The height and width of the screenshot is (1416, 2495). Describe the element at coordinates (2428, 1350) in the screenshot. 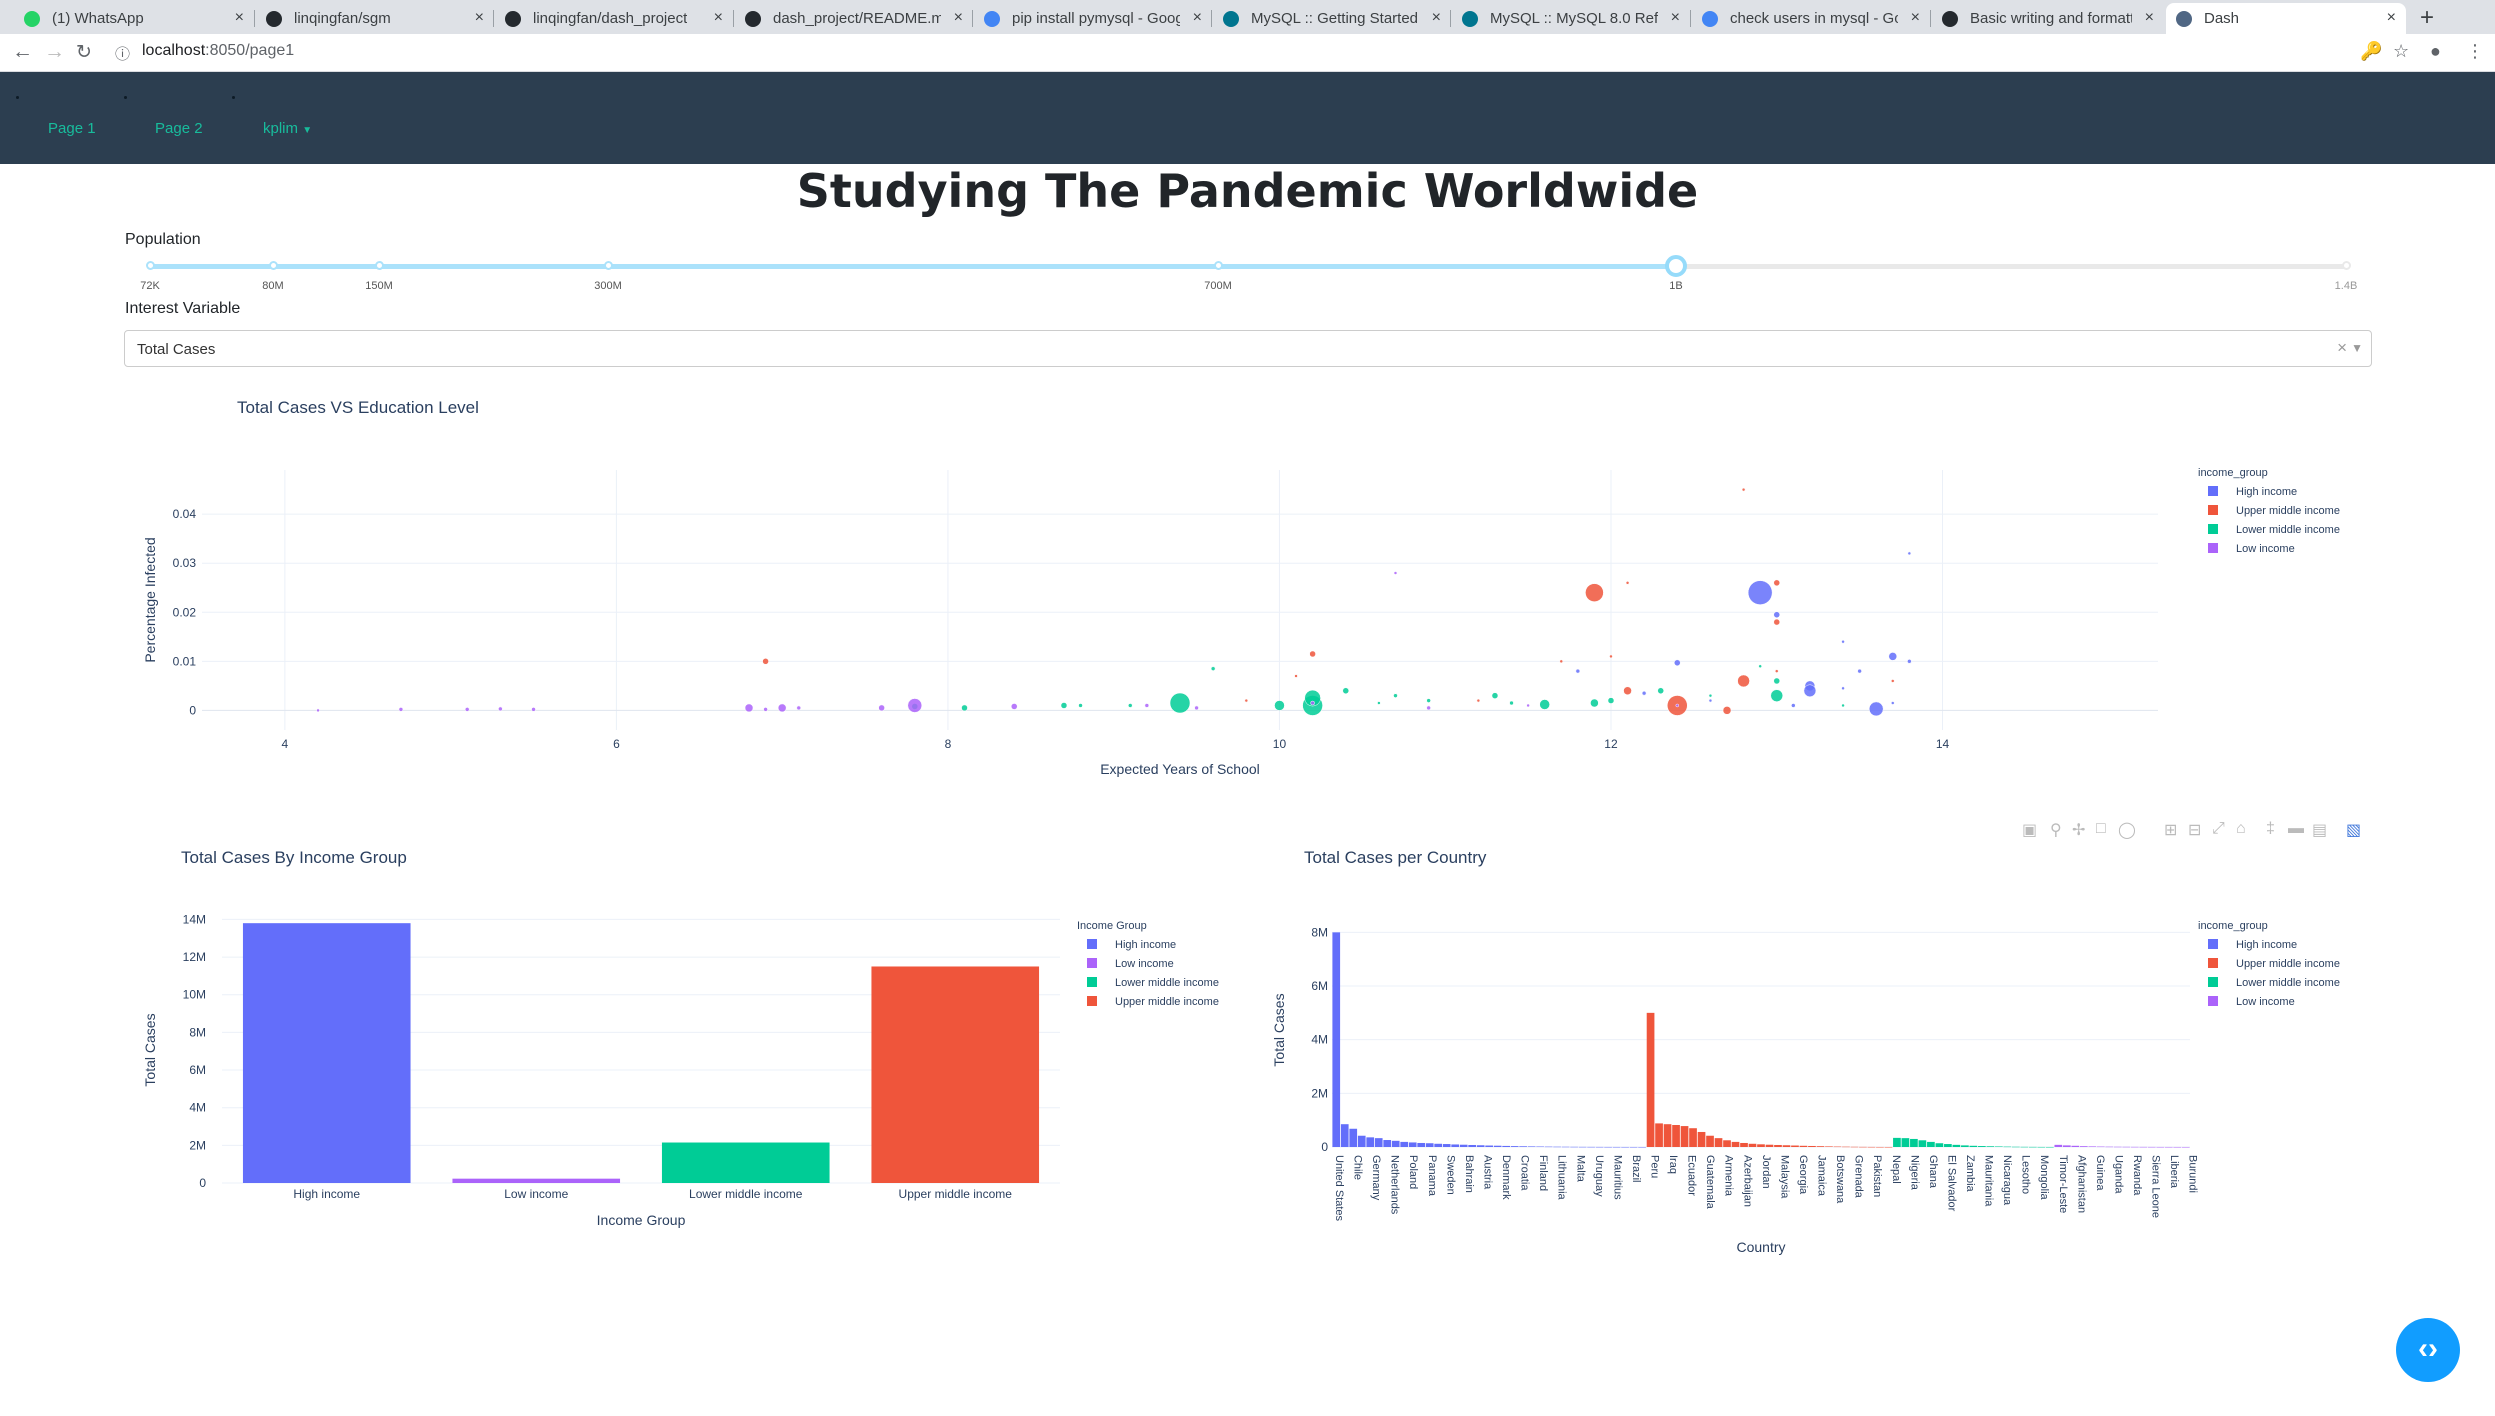

I see `dash-debug-button: ‹›` at that location.